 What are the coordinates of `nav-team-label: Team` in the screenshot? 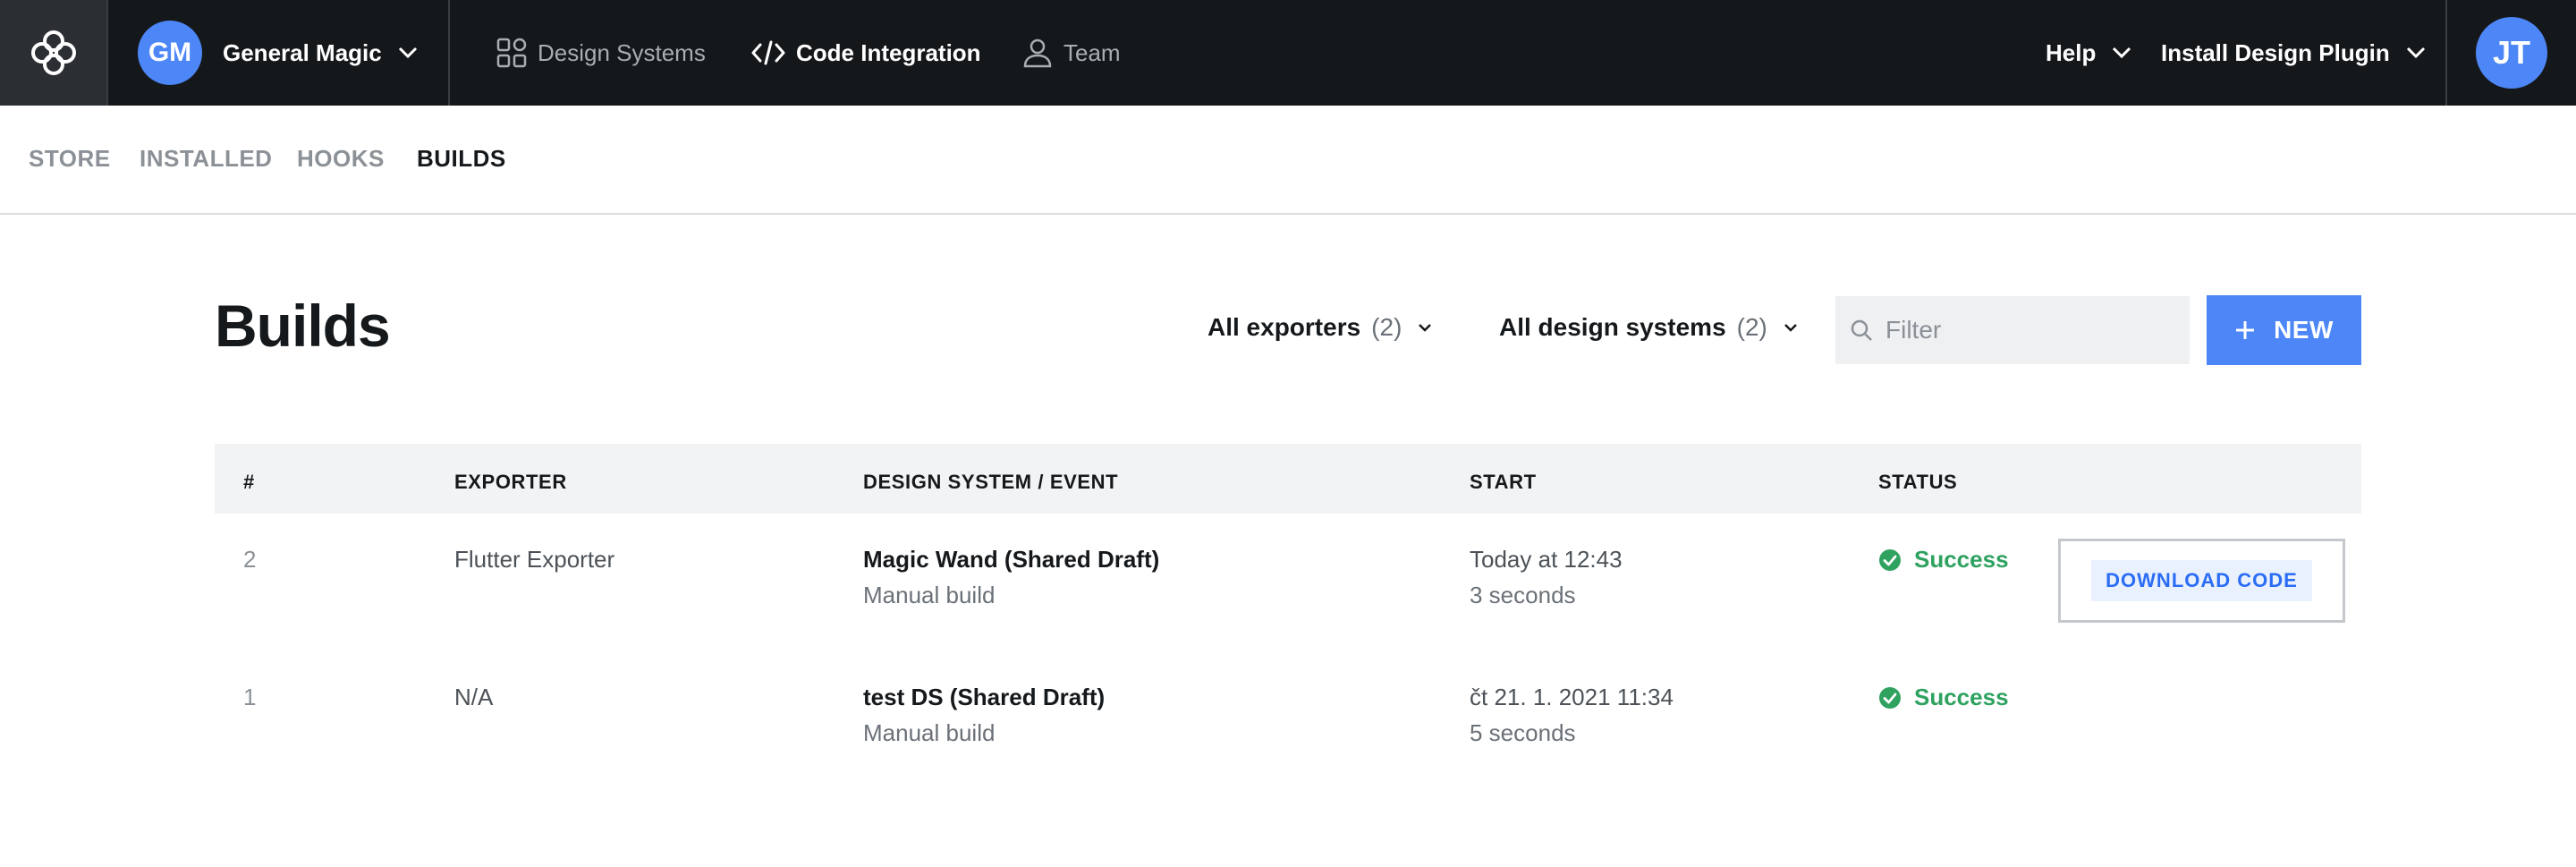 It's located at (1092, 52).